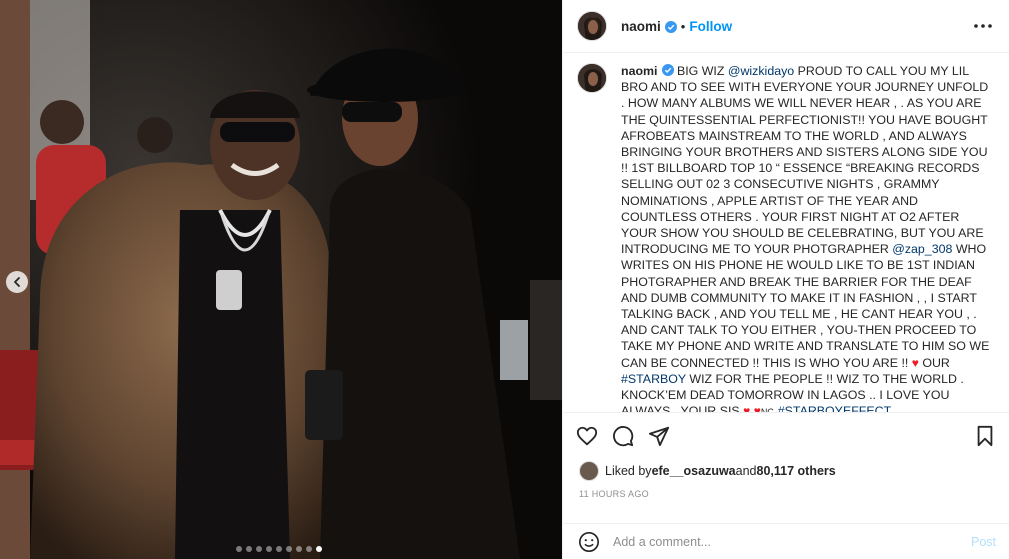 This screenshot has width=1009, height=559. I want to click on avatar, so click(592, 26).